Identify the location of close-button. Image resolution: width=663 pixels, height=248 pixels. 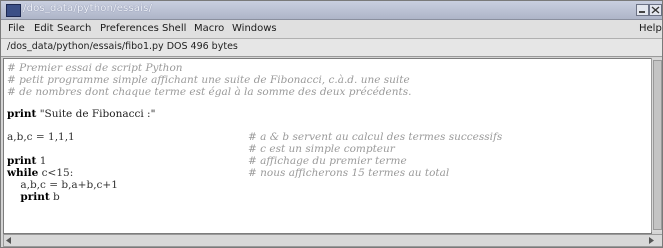
(655, 10).